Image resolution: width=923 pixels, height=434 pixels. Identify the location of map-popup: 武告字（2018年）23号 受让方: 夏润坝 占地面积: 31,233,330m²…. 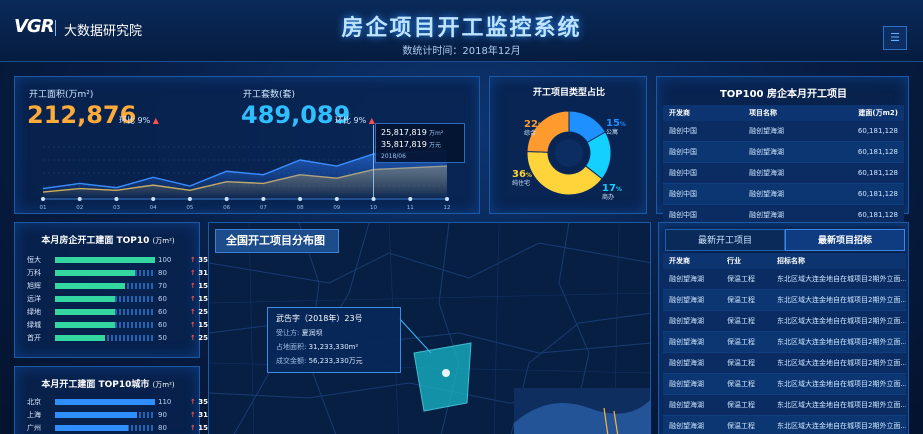
(334, 340).